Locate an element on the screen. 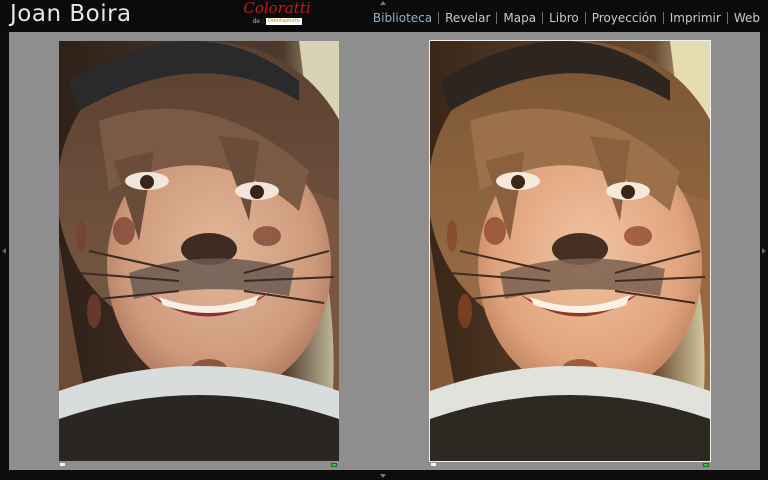 The height and width of the screenshot is (480, 768). collapse-top-panel-icon is located at coordinates (383, 3).